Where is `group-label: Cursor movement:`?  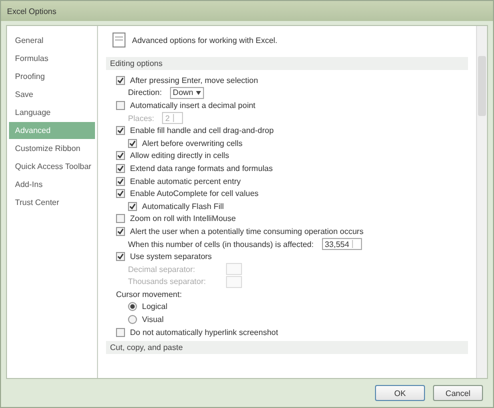 group-label: Cursor movement: is located at coordinates (149, 294).